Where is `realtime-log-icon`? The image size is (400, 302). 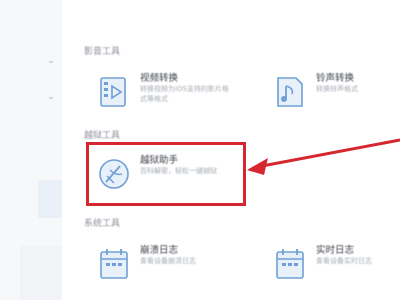 realtime-log-icon is located at coordinates (290, 264).